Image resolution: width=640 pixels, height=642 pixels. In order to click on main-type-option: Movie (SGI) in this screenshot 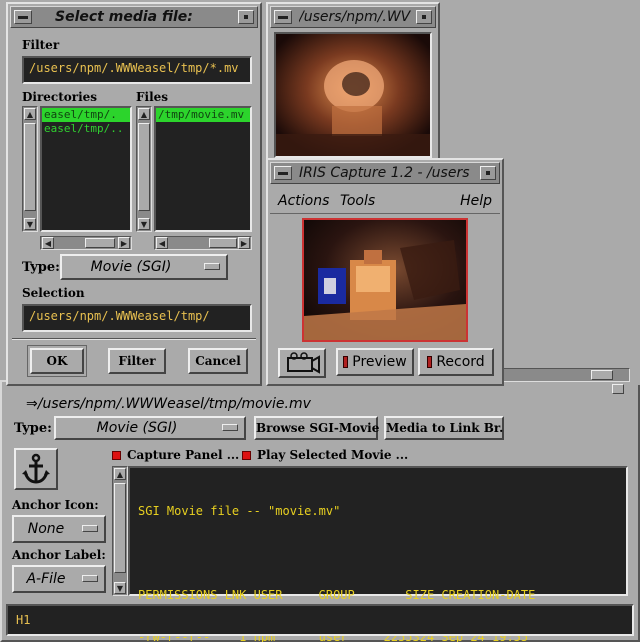, I will do `click(150, 428)`.